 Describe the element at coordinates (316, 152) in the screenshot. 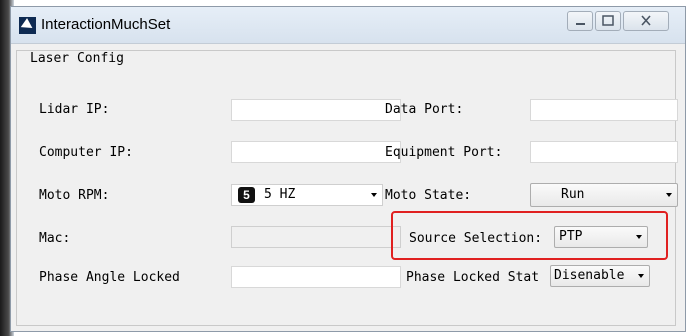

I see `computer-ip-input` at that location.